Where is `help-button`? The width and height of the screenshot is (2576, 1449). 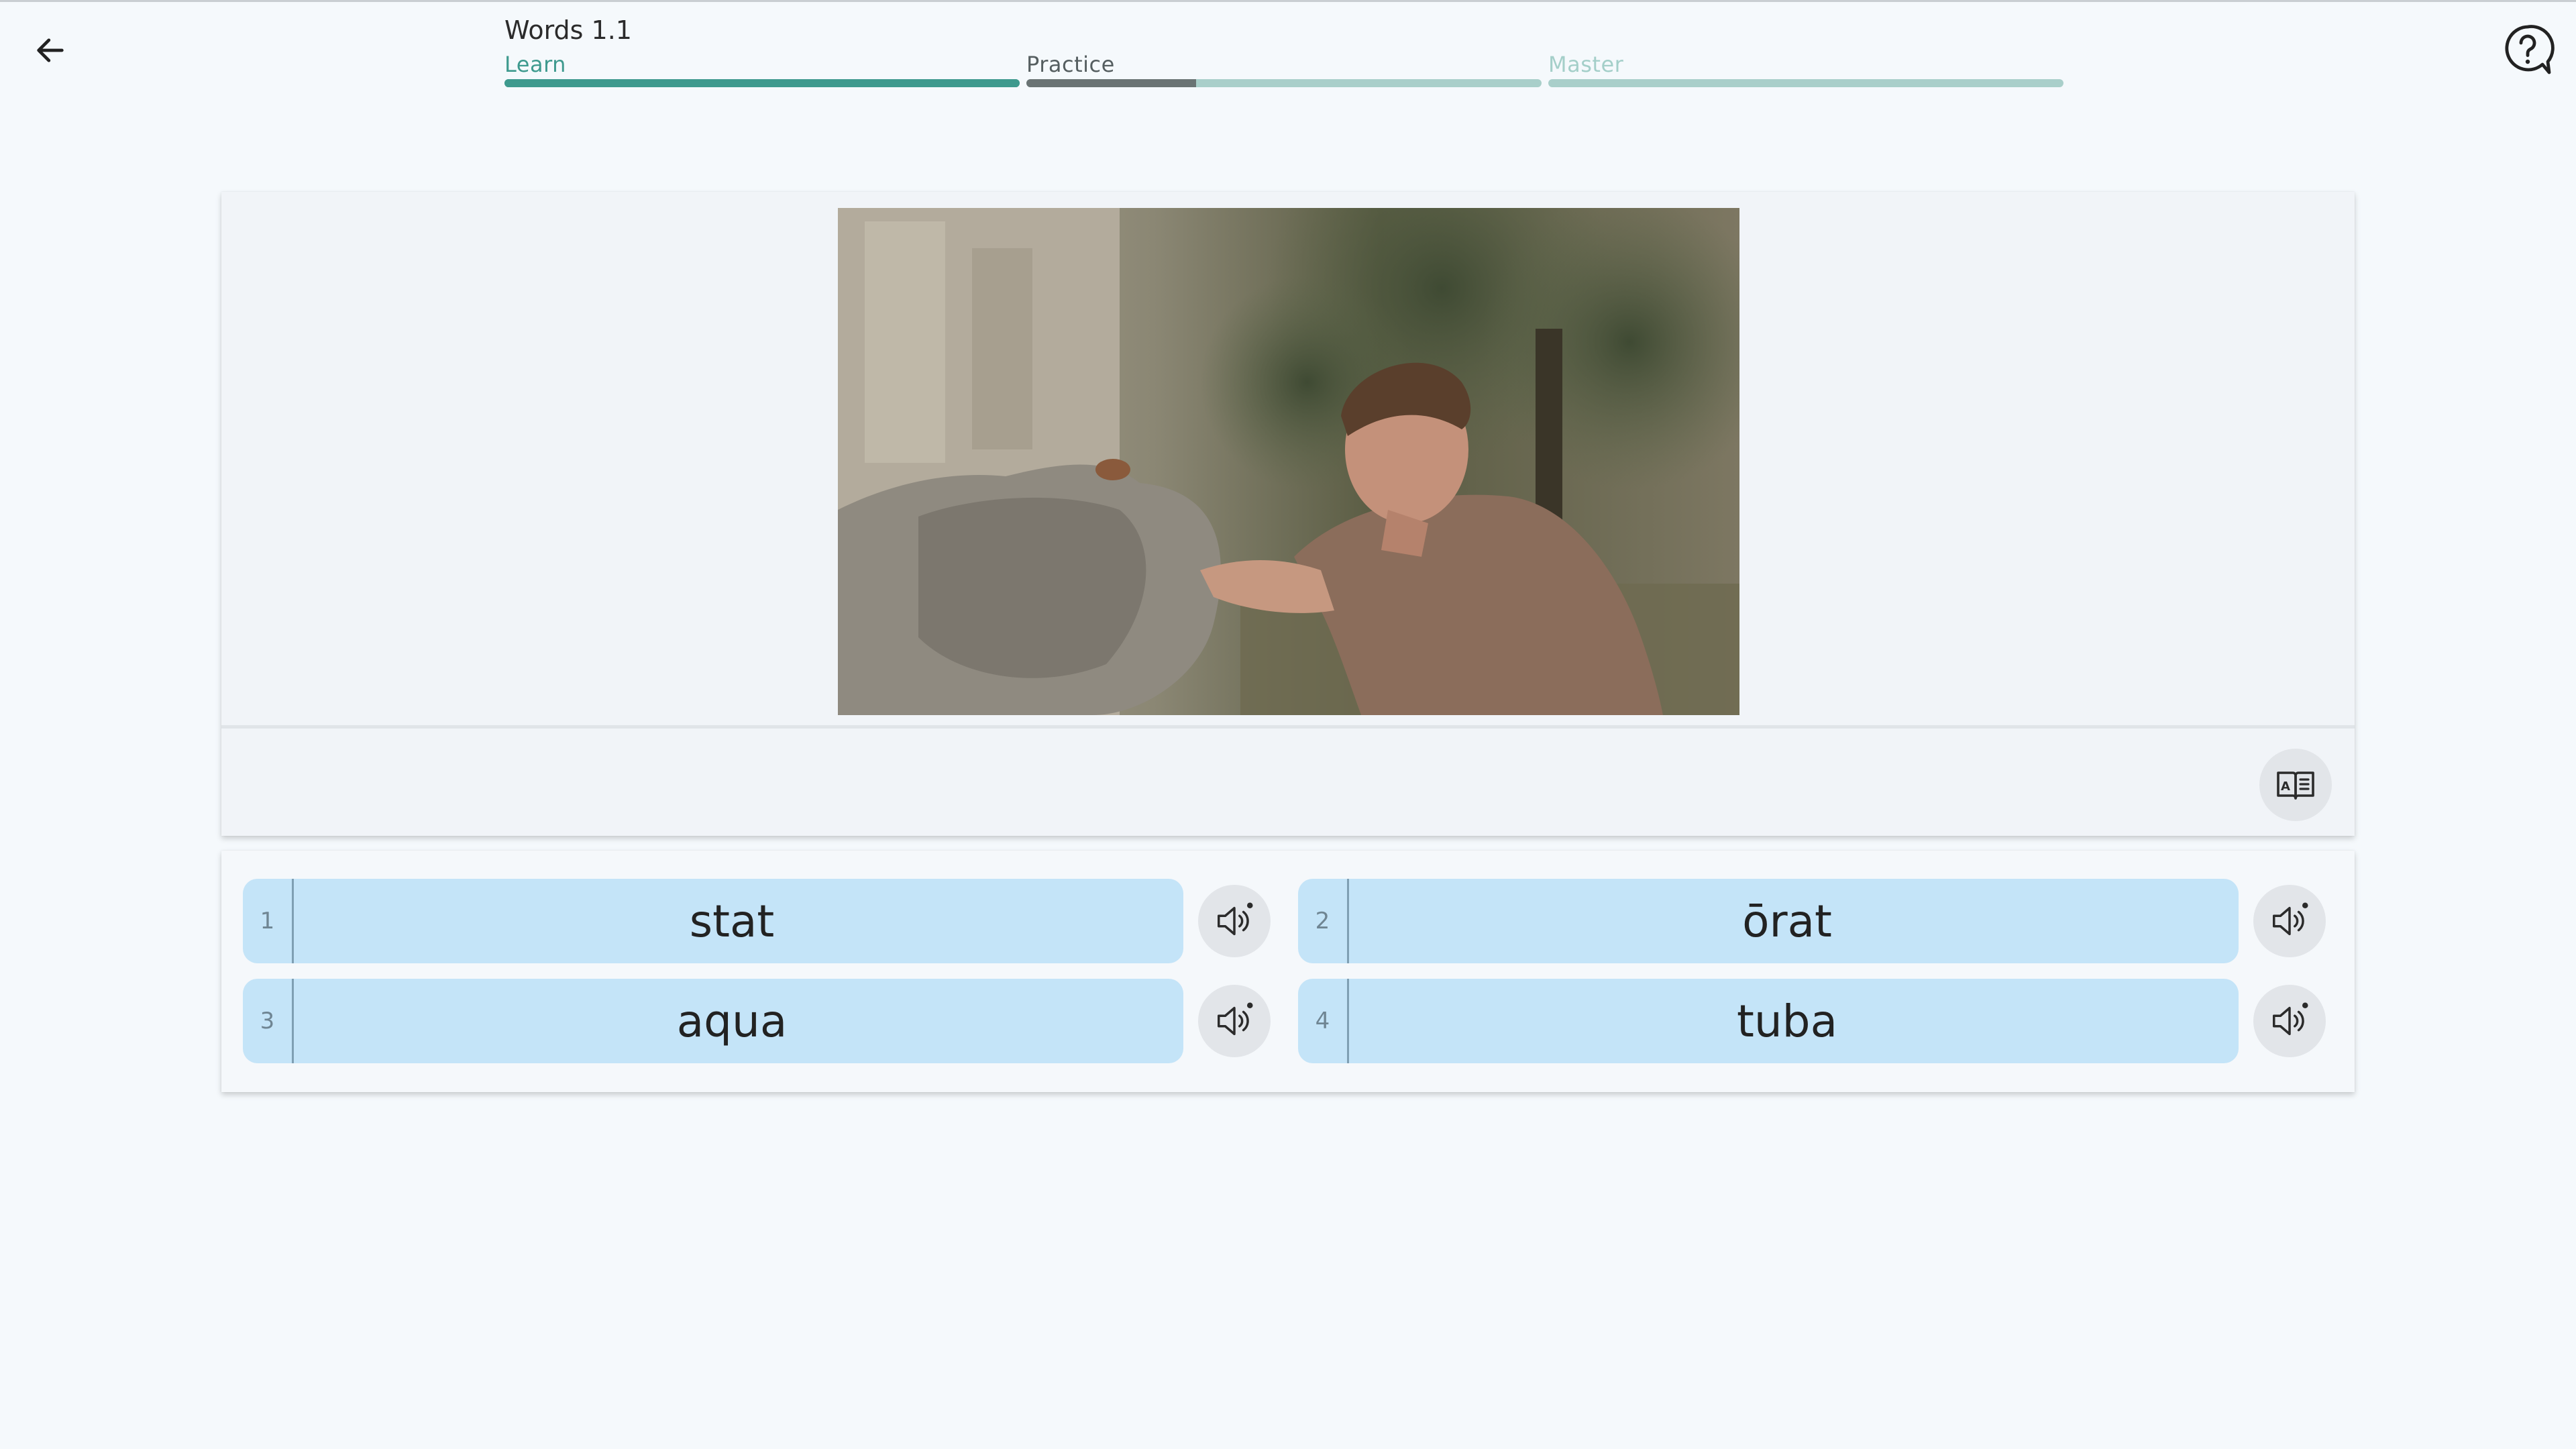 help-button is located at coordinates (2528, 49).